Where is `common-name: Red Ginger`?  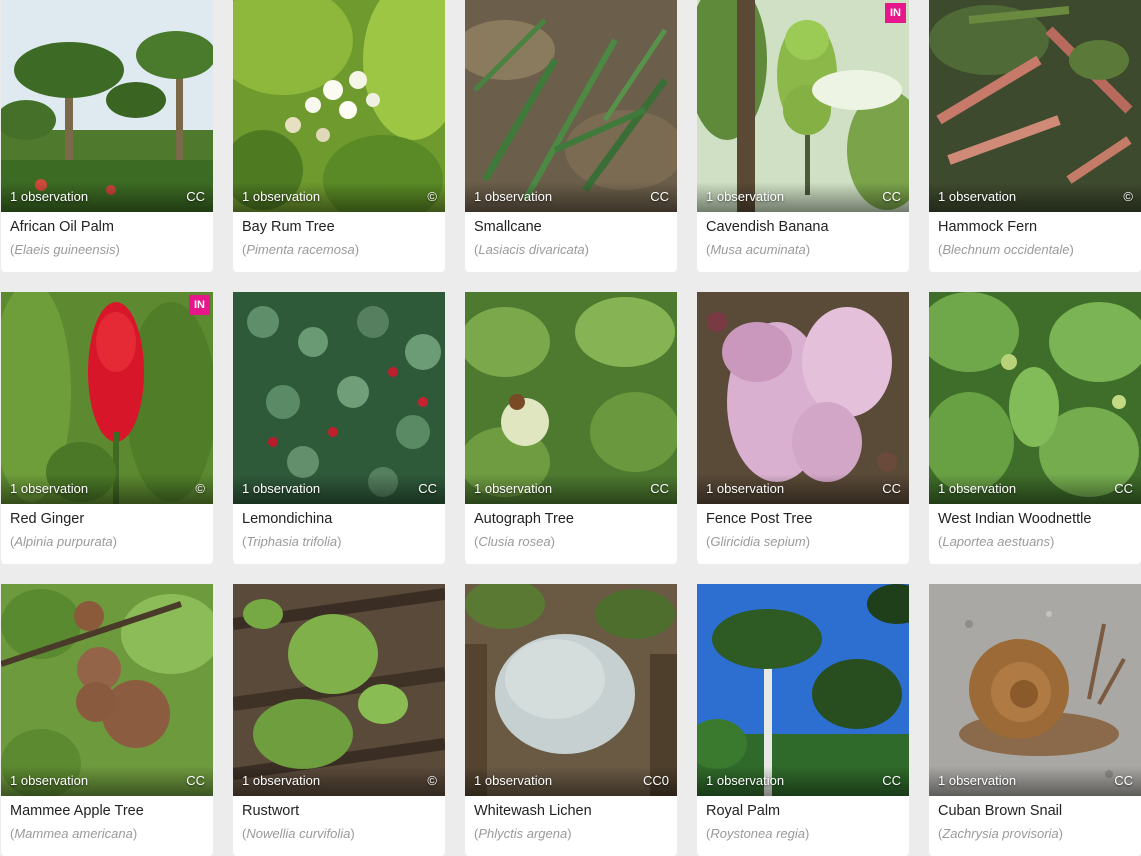 common-name: Red Ginger is located at coordinates (47, 519).